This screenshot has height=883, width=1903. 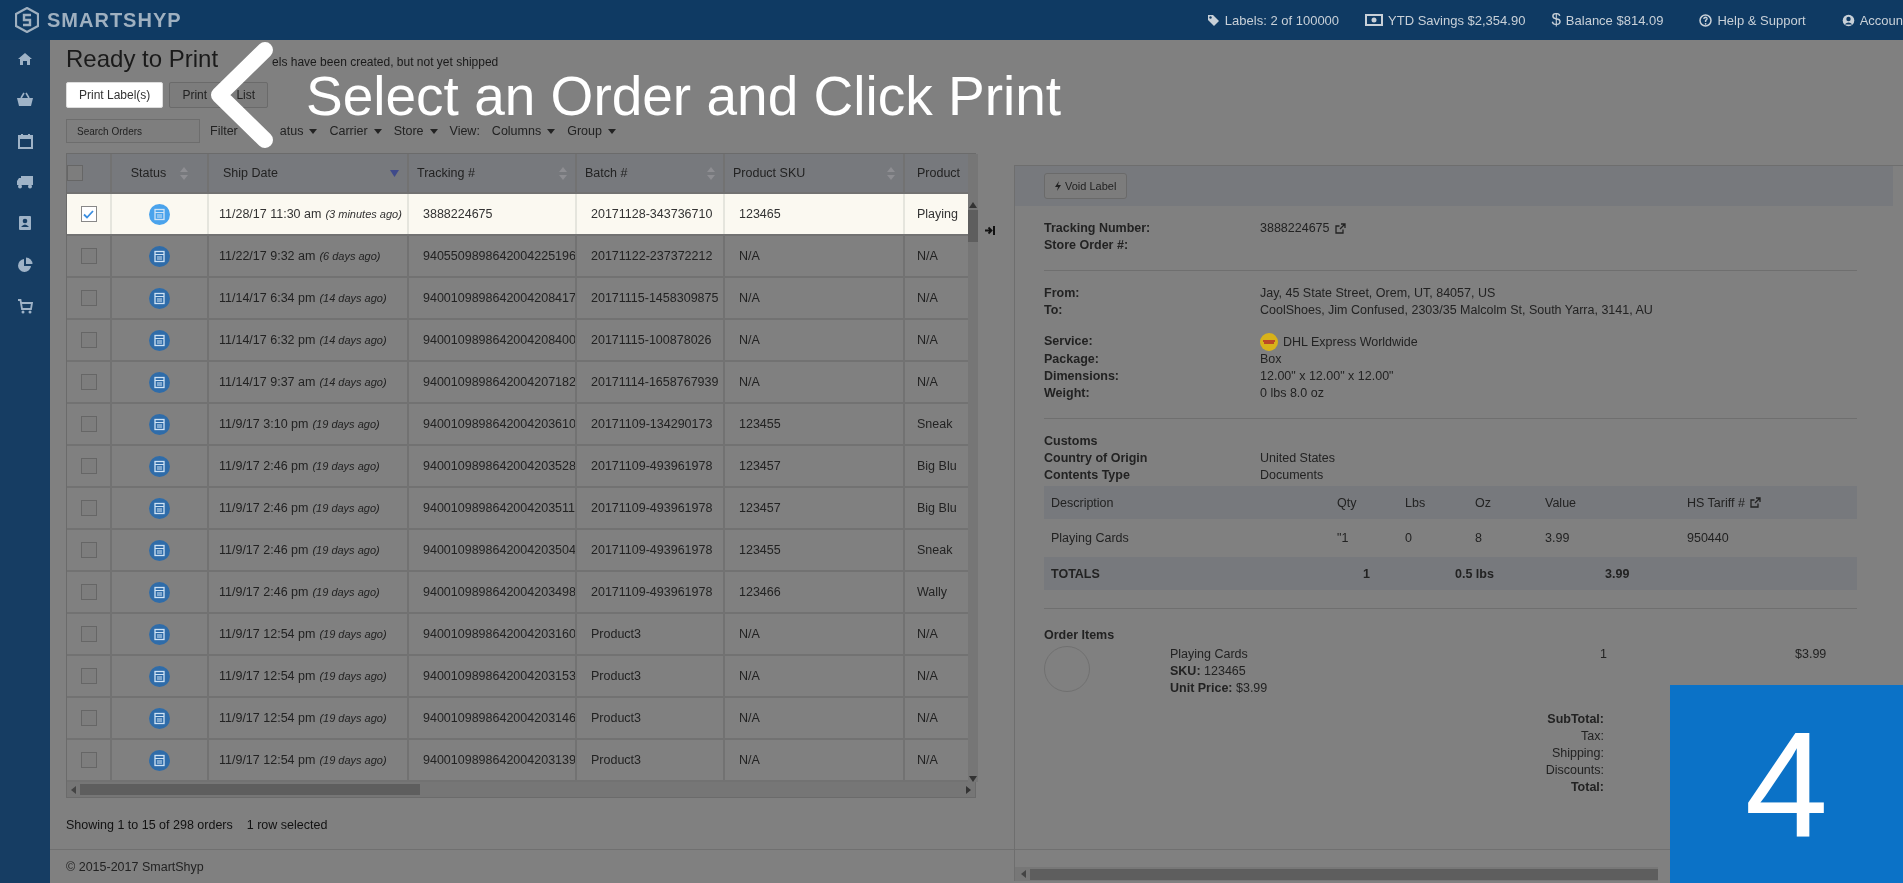 I want to click on table-cell-text: 8, so click(x=1478, y=538).